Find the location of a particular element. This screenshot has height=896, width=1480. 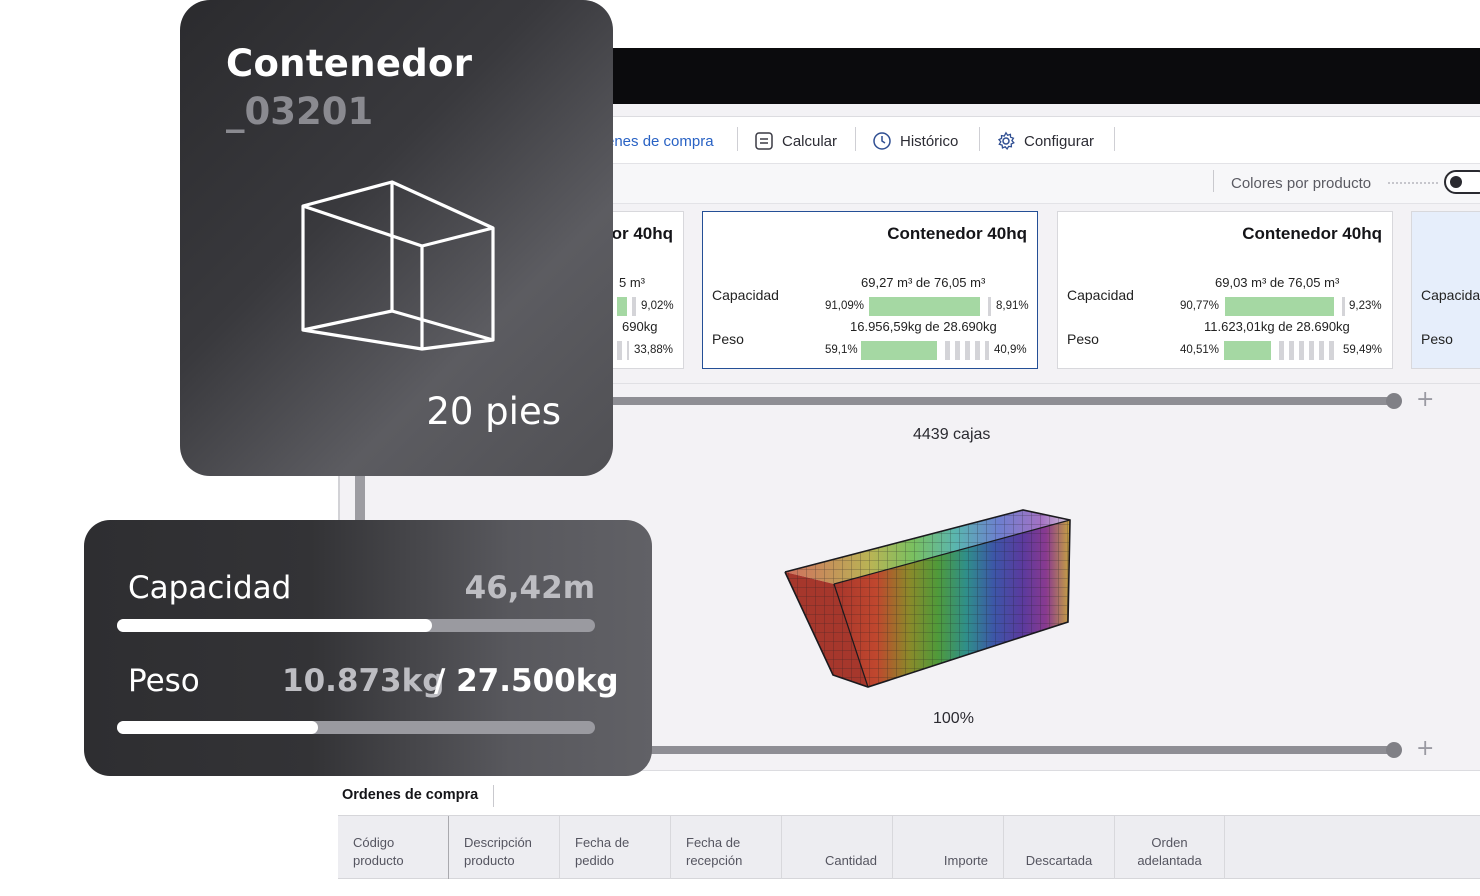

capacity-text: 5 m³ is located at coordinates (632, 282).